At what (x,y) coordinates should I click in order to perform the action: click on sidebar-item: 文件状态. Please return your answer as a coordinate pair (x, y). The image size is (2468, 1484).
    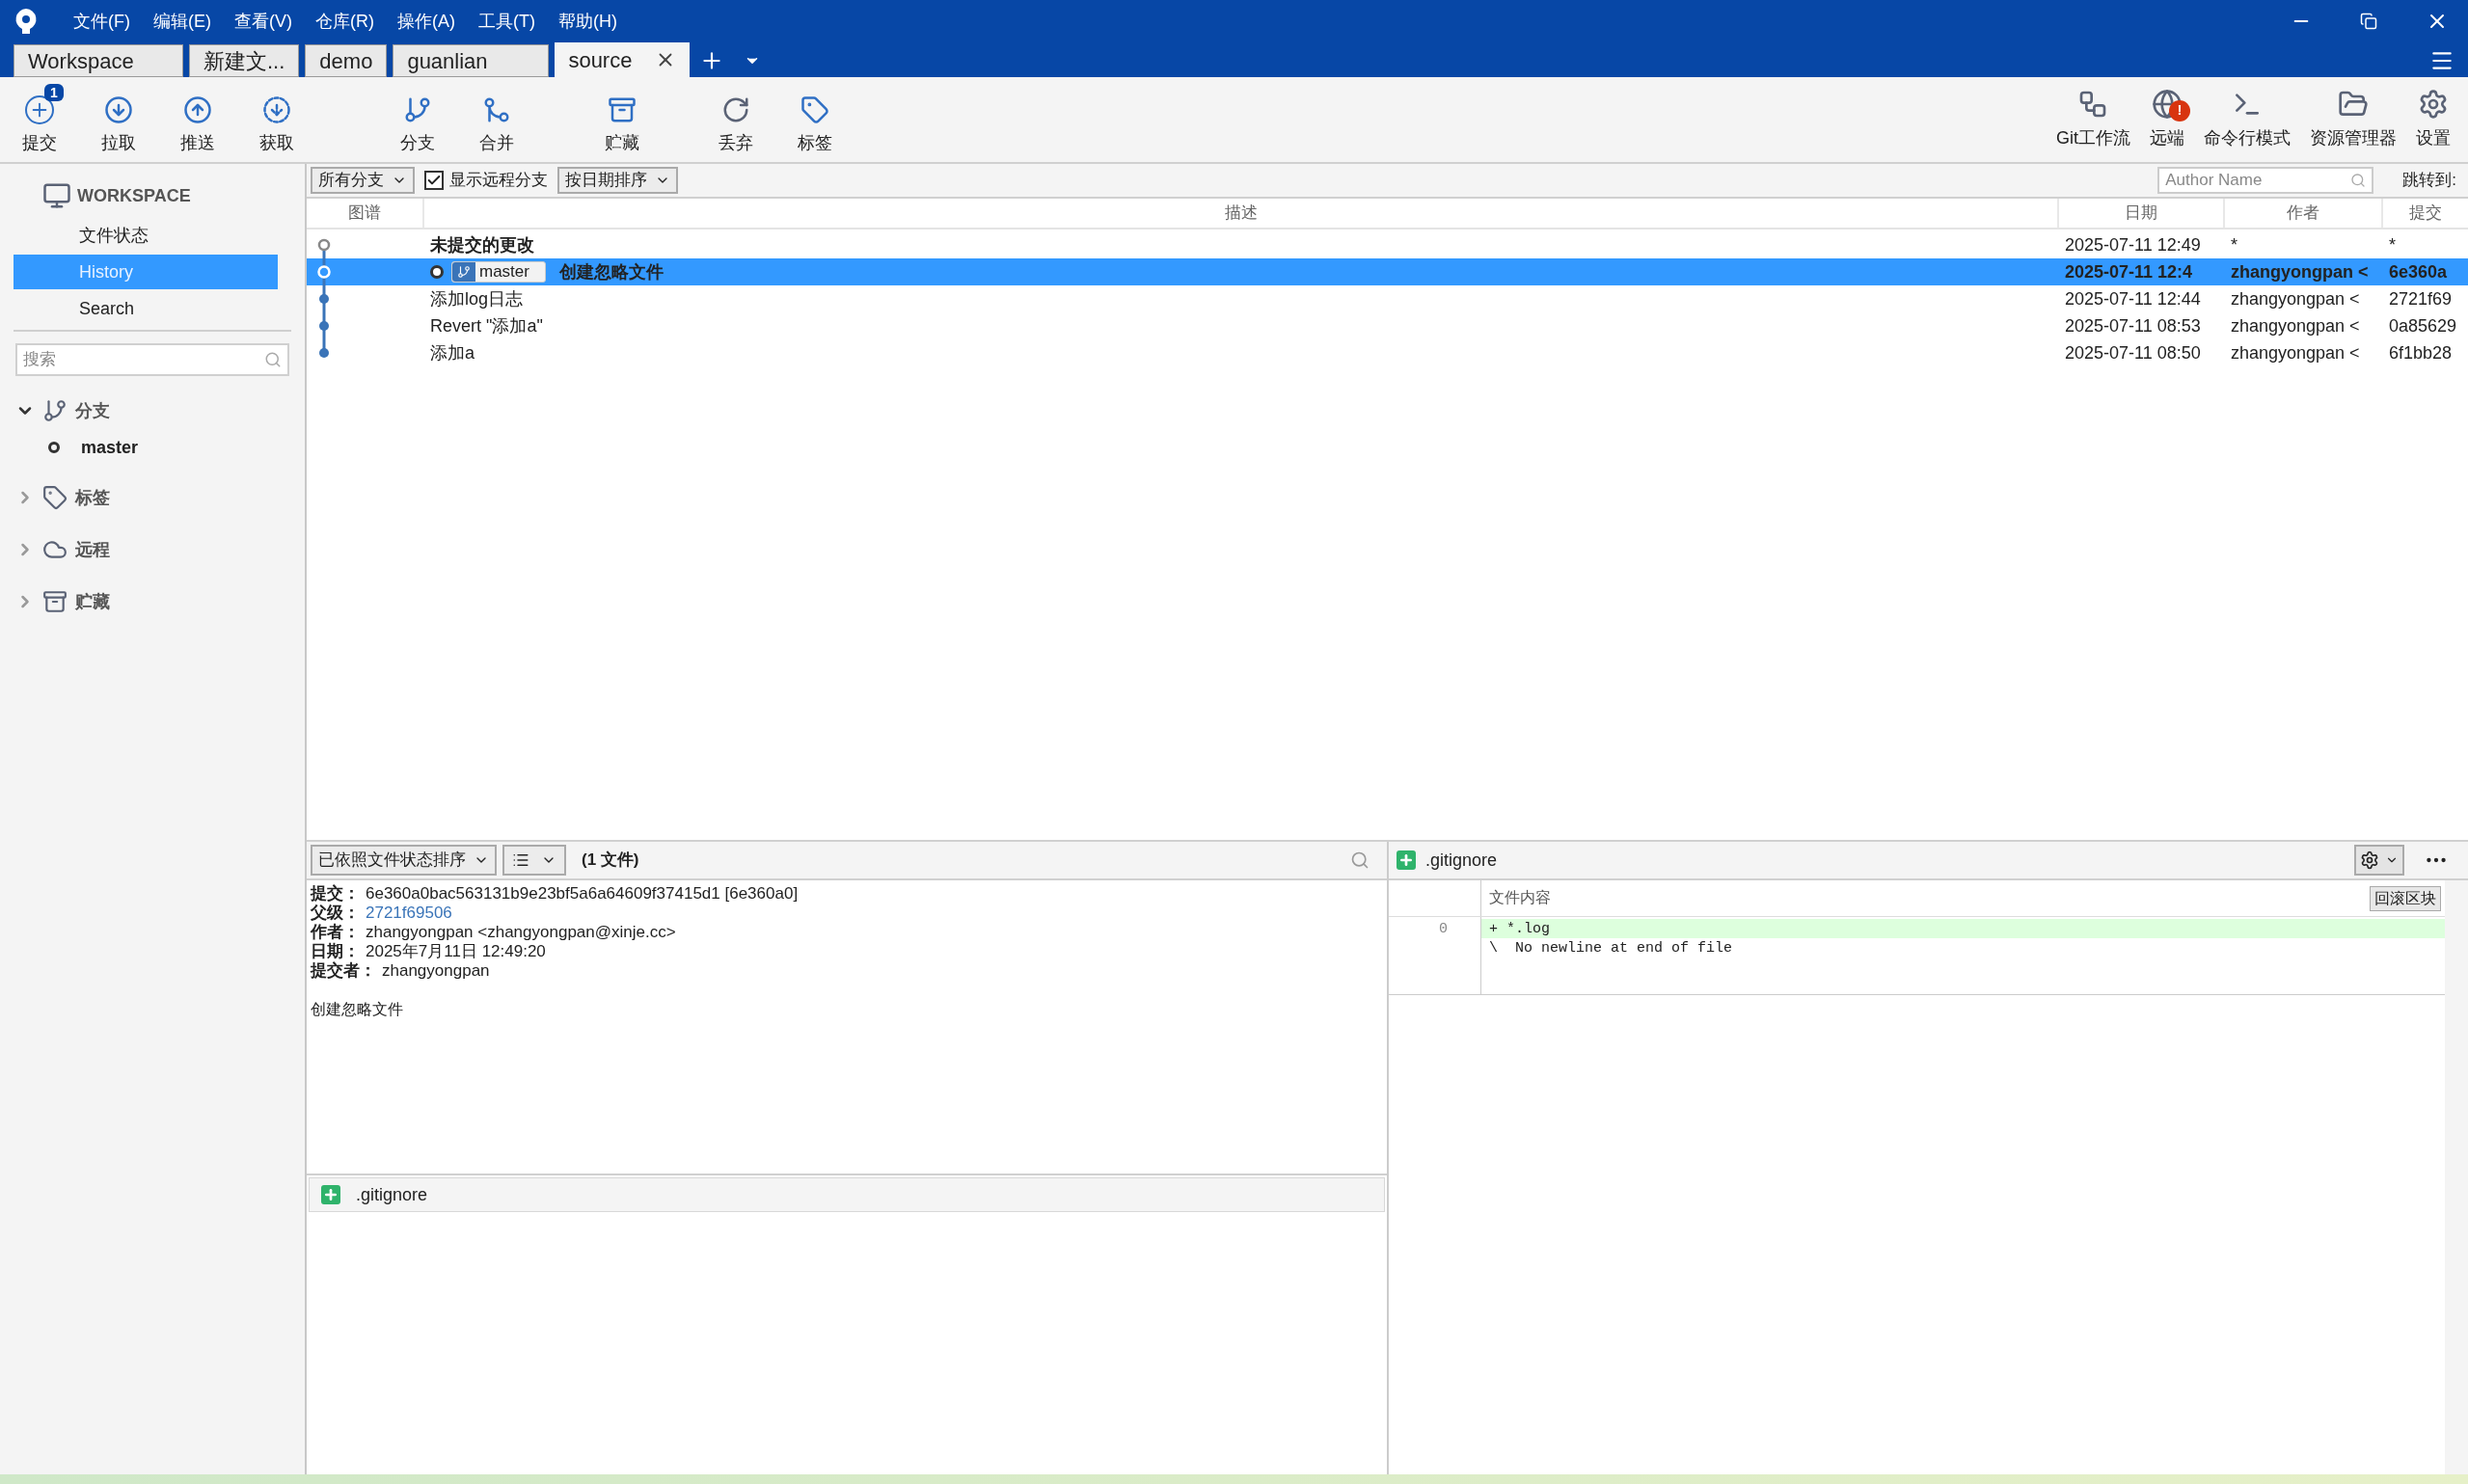
    Looking at the image, I should click on (146, 235).